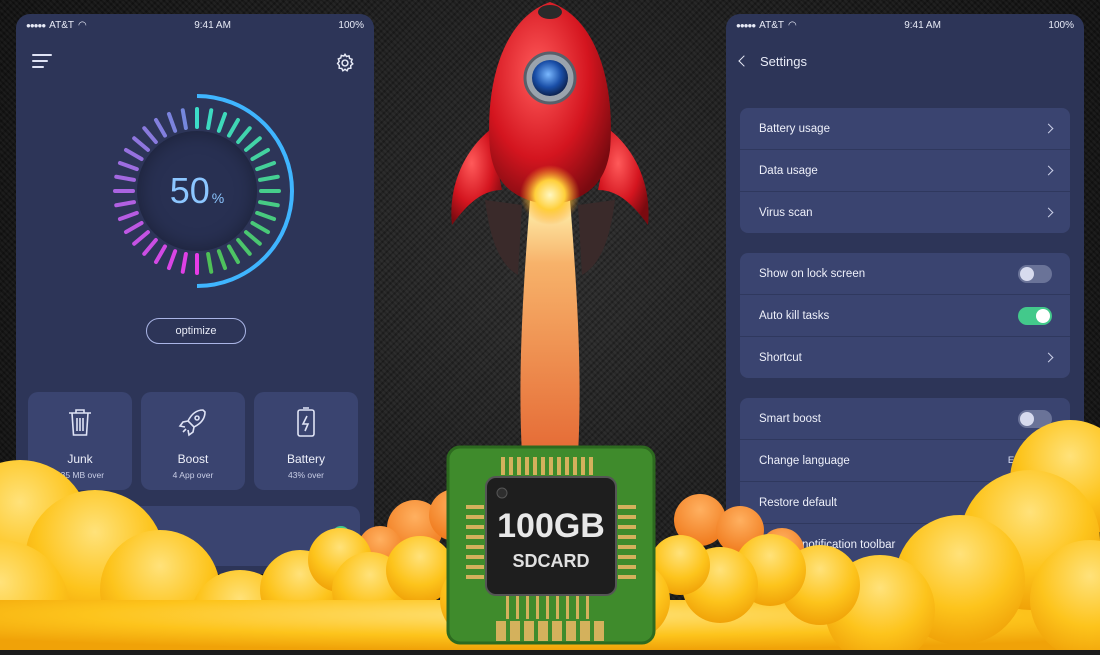 The height and width of the screenshot is (655, 1100). What do you see at coordinates (794, 128) in the screenshot?
I see `row-label: Battery usage` at bounding box center [794, 128].